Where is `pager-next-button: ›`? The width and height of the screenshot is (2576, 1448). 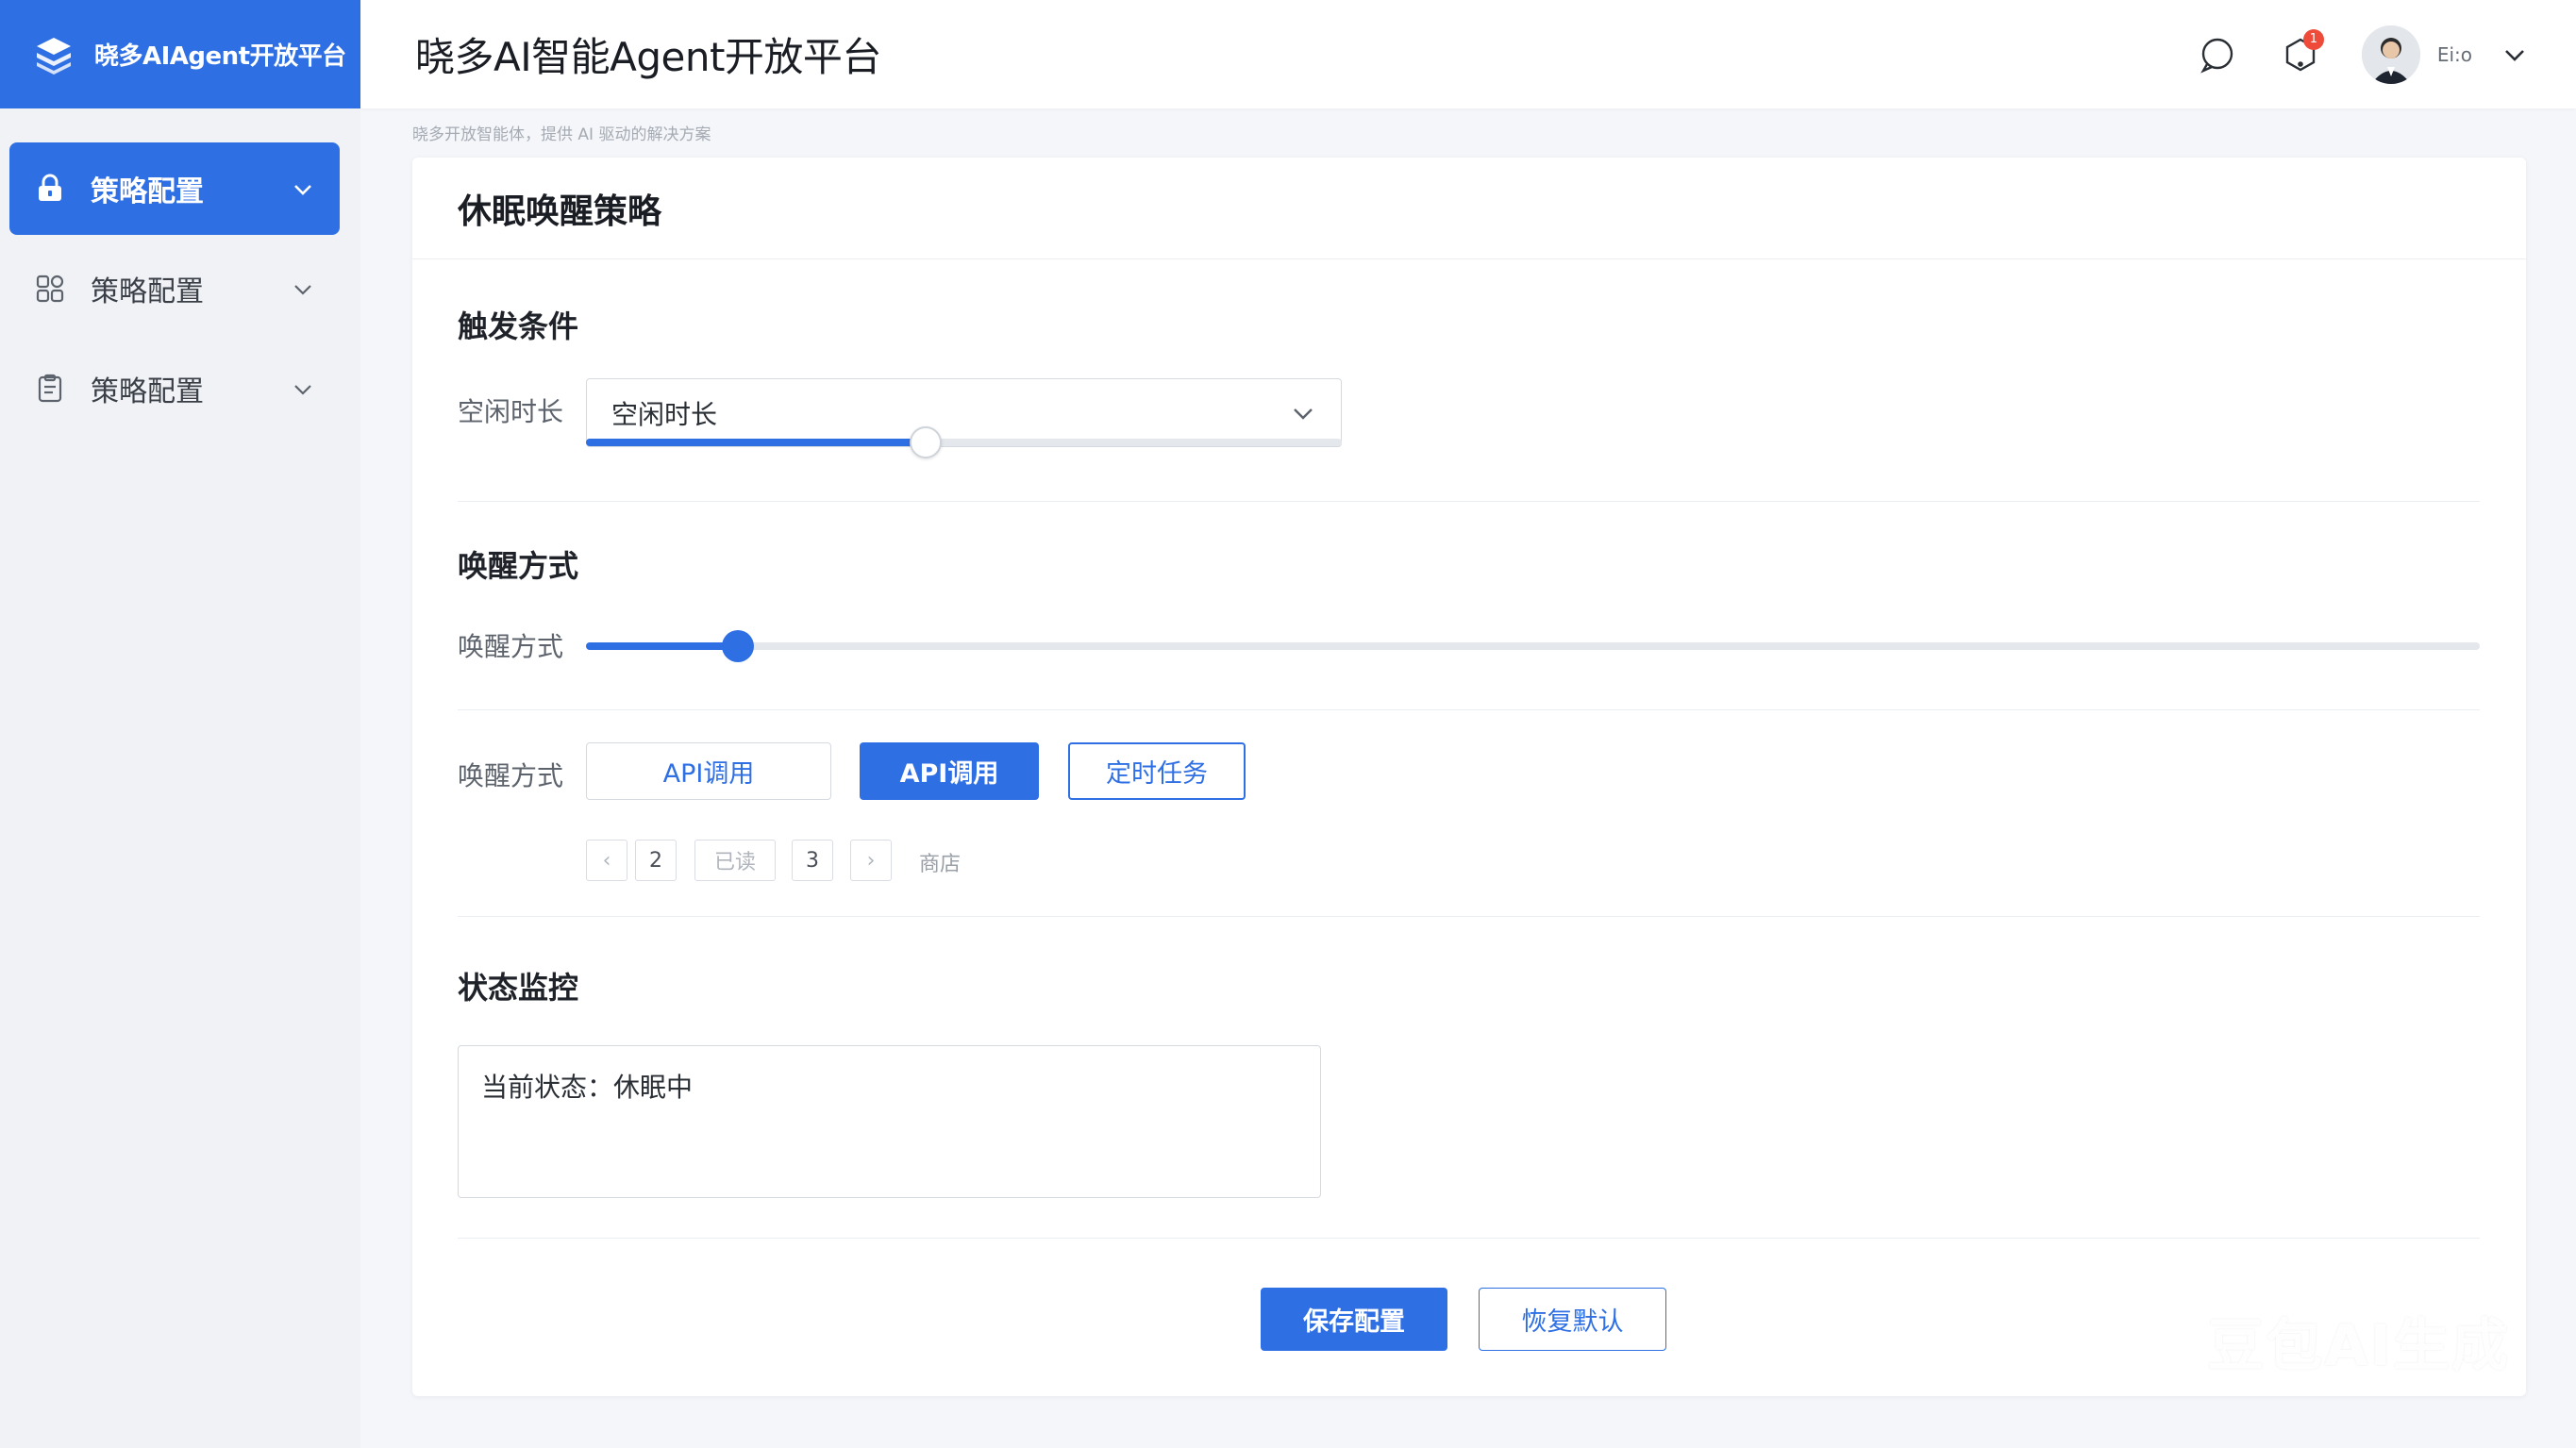
pager-next-button: › is located at coordinates (871, 861).